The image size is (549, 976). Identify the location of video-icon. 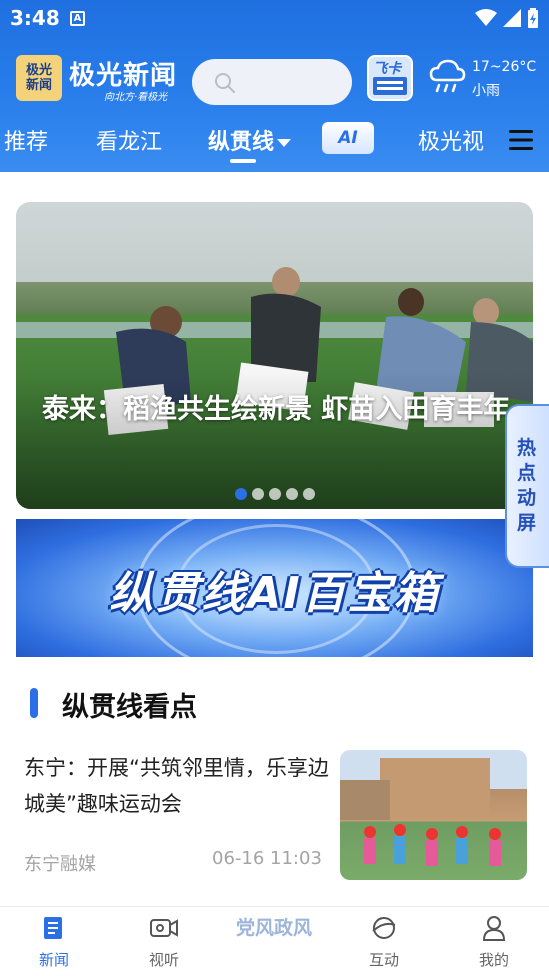
(164, 928).